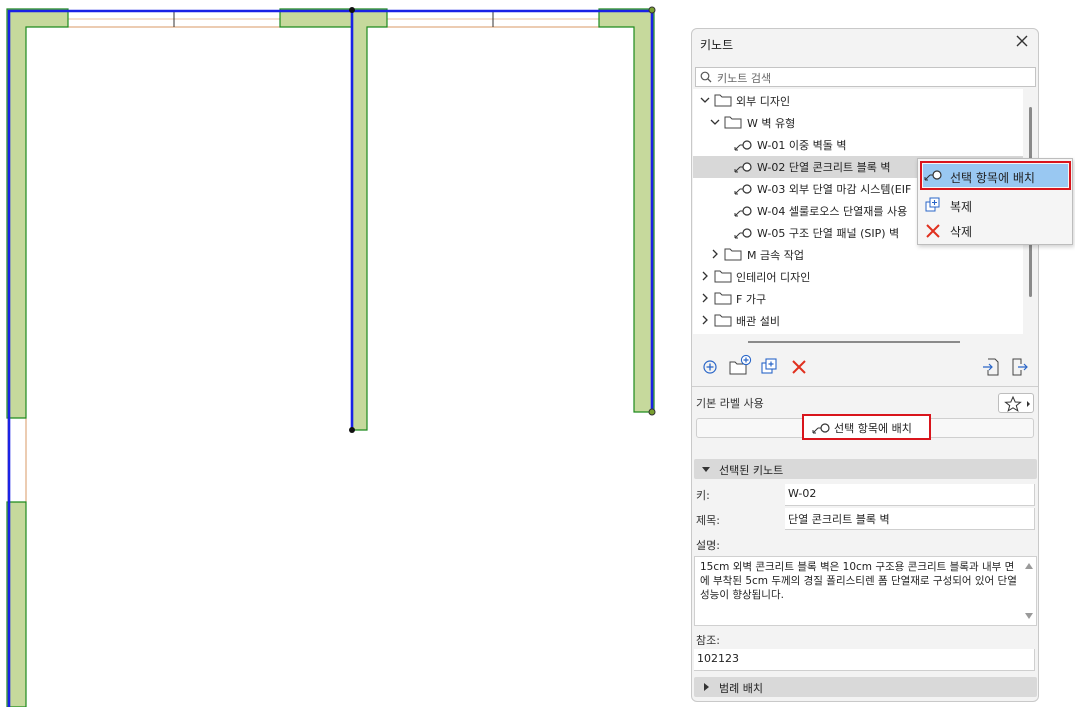 The width and height of the screenshot is (1075, 707). What do you see at coordinates (37, 213) in the screenshot?
I see `wall-left-room` at bounding box center [37, 213].